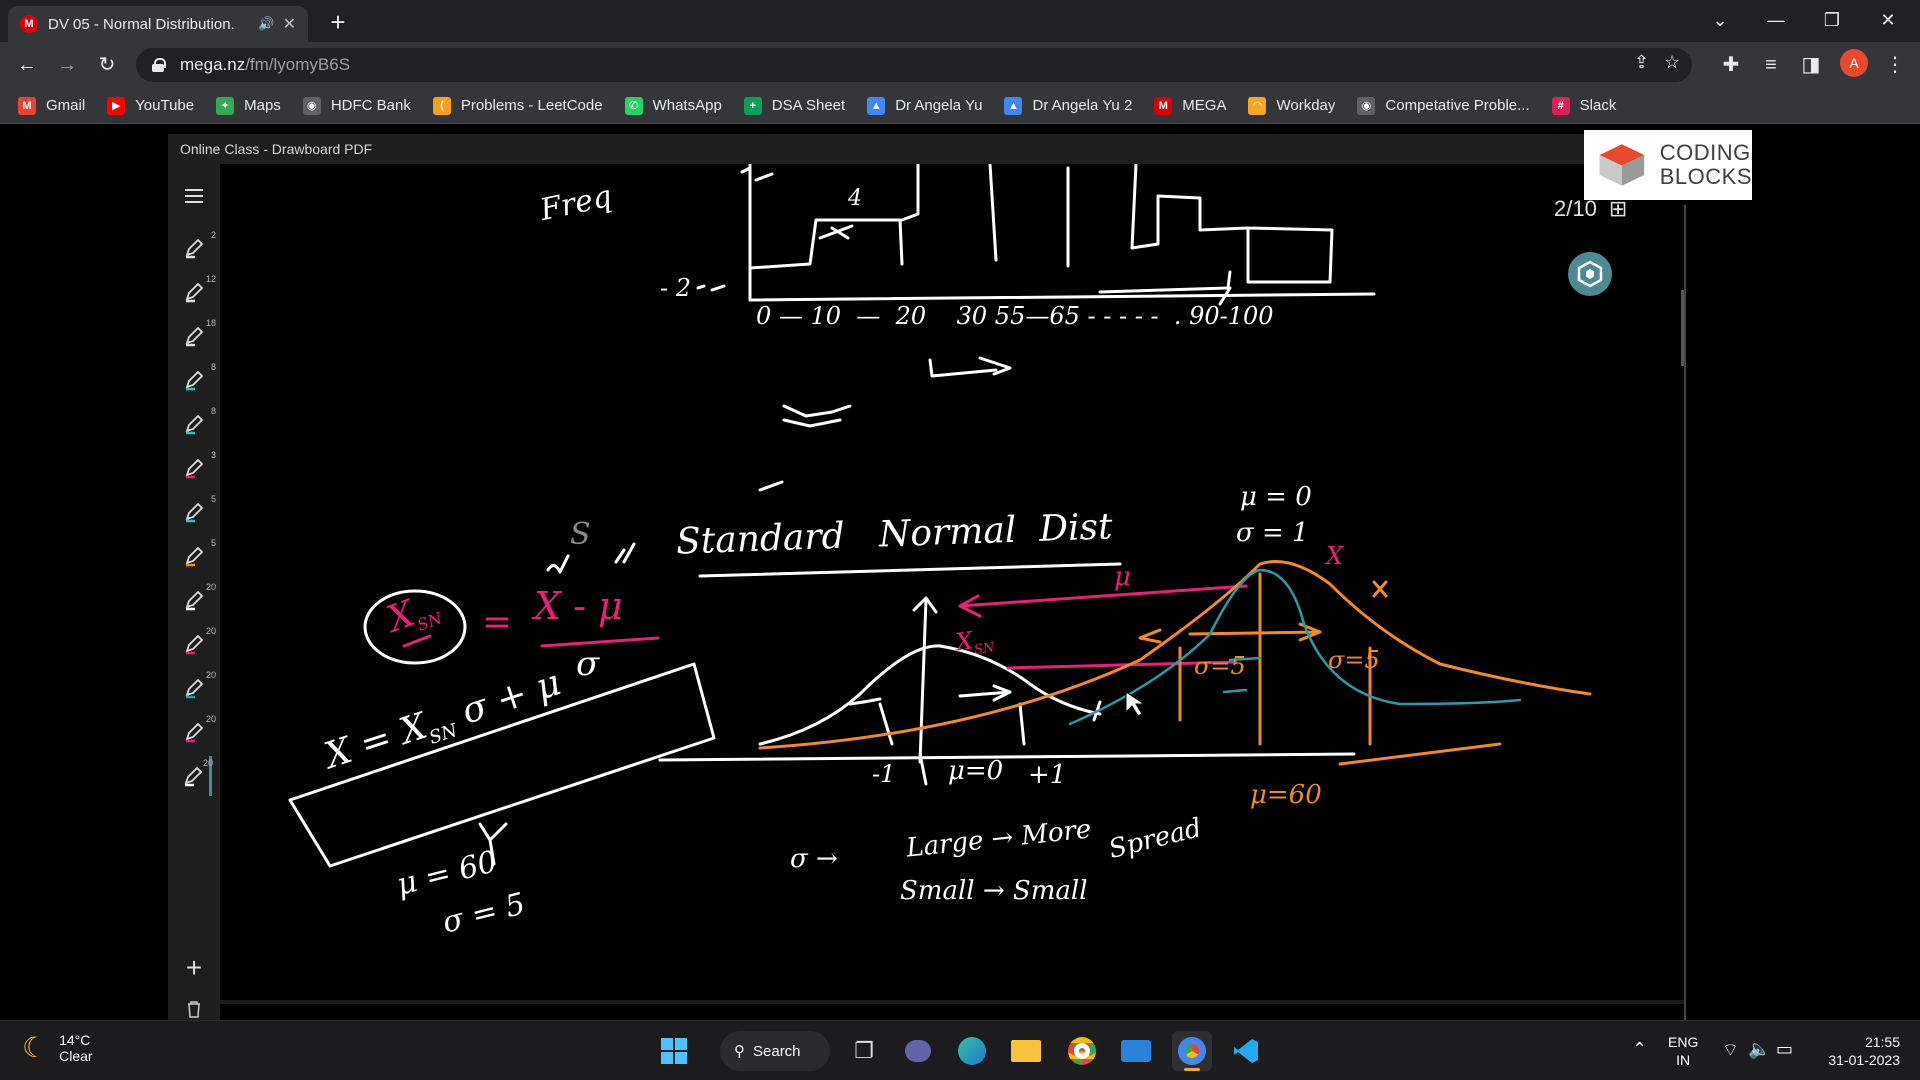 This screenshot has width=1920, height=1080. What do you see at coordinates (289, 24) in the screenshot?
I see `close-tab-icon: ✕` at bounding box center [289, 24].